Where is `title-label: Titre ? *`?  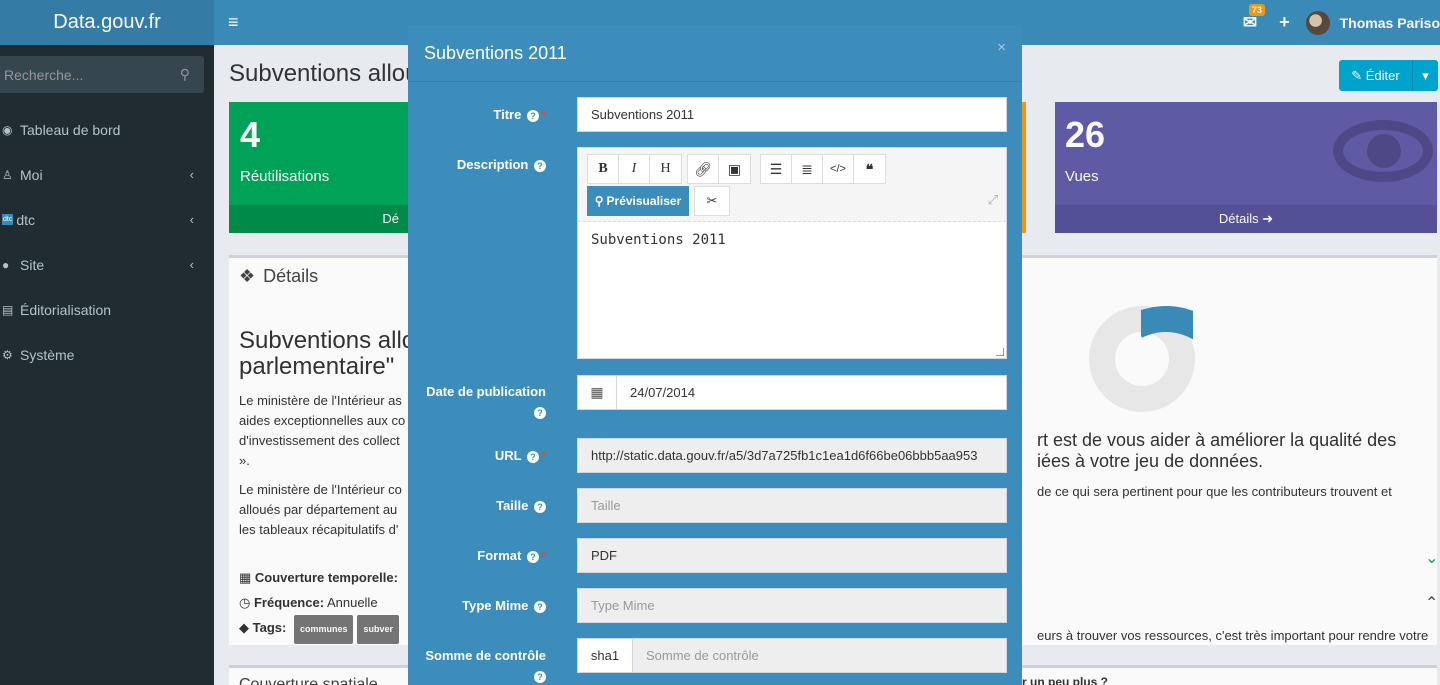
title-label: Titre ? * is located at coordinates (519, 115).